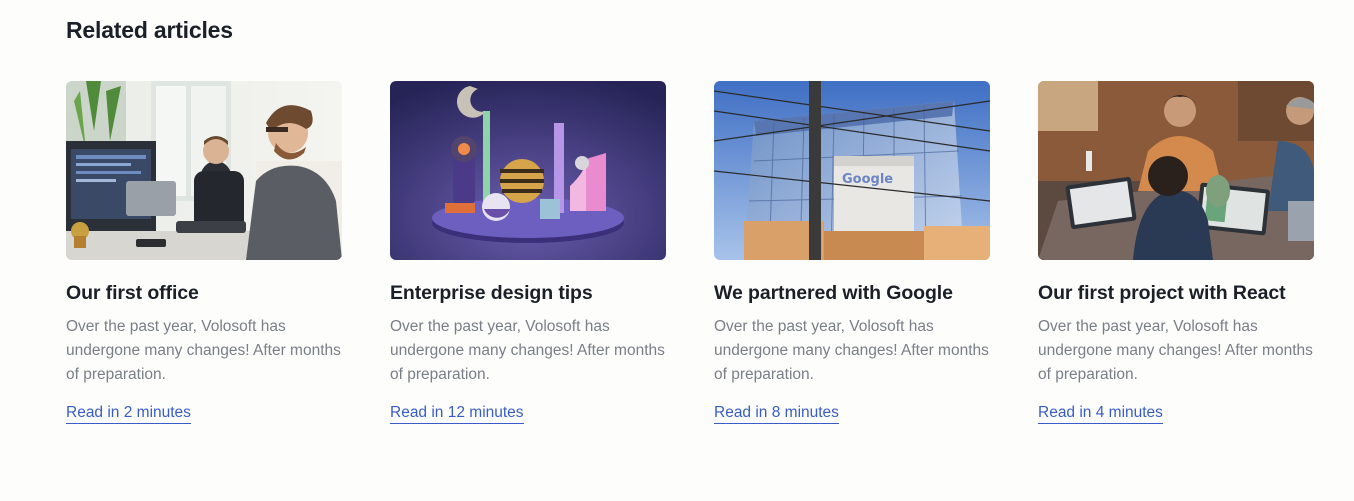  I want to click on shapes-illustration, so click(528, 170).